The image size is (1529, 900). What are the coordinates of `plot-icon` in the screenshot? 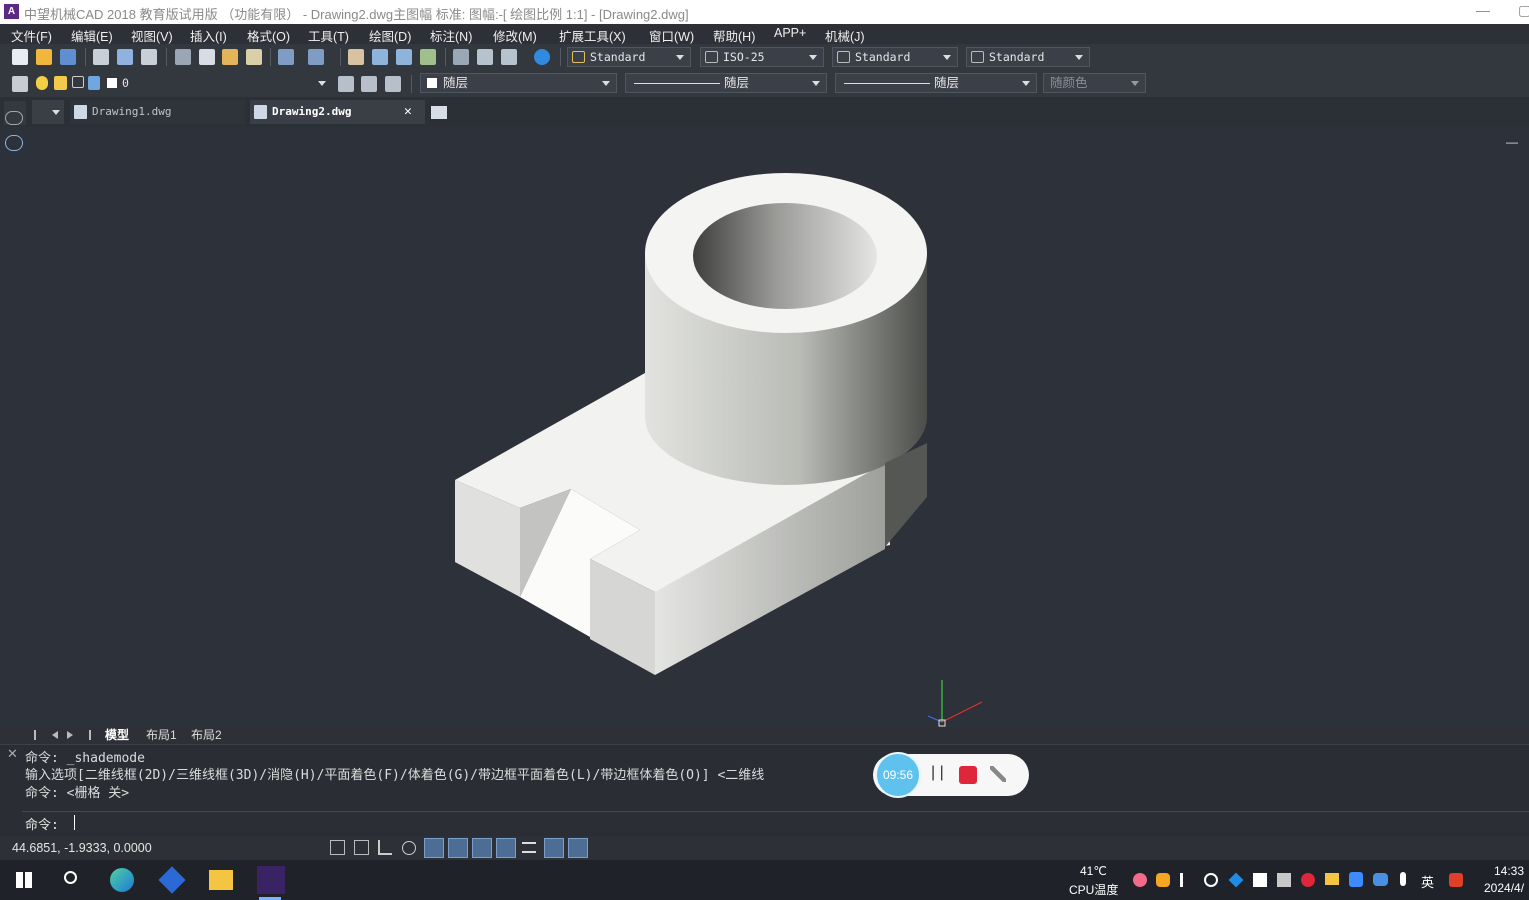 It's located at (149, 57).